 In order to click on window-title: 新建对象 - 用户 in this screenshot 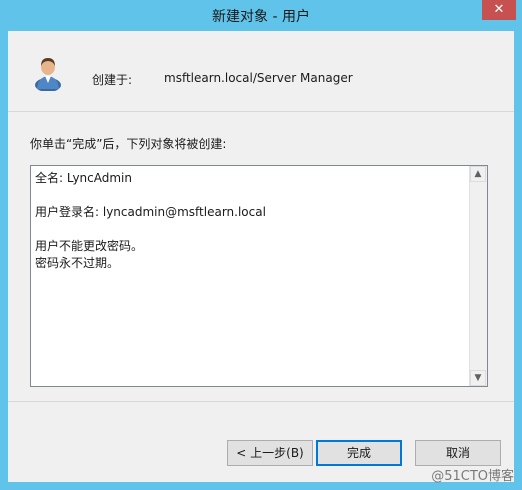, I will do `click(261, 17)`.